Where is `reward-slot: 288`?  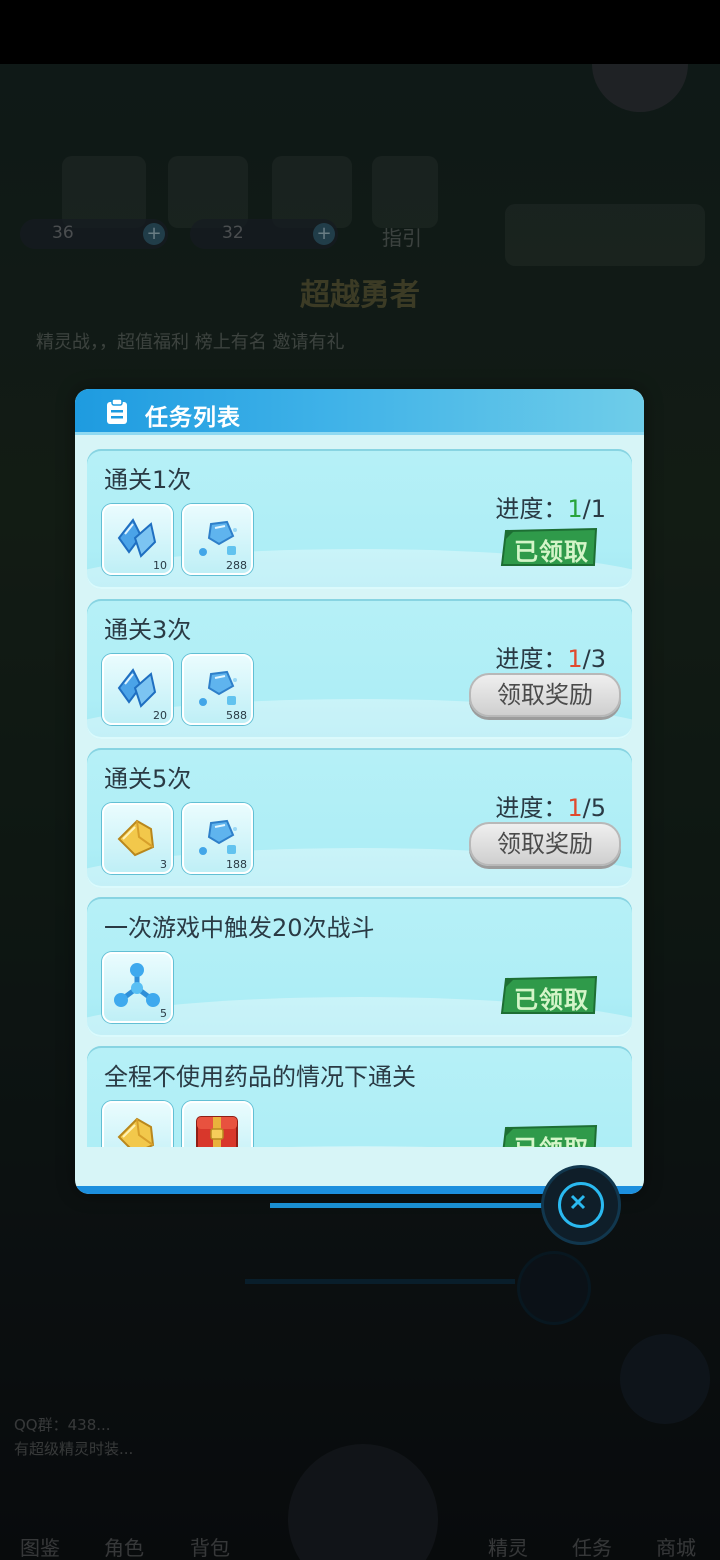 reward-slot: 288 is located at coordinates (217, 539).